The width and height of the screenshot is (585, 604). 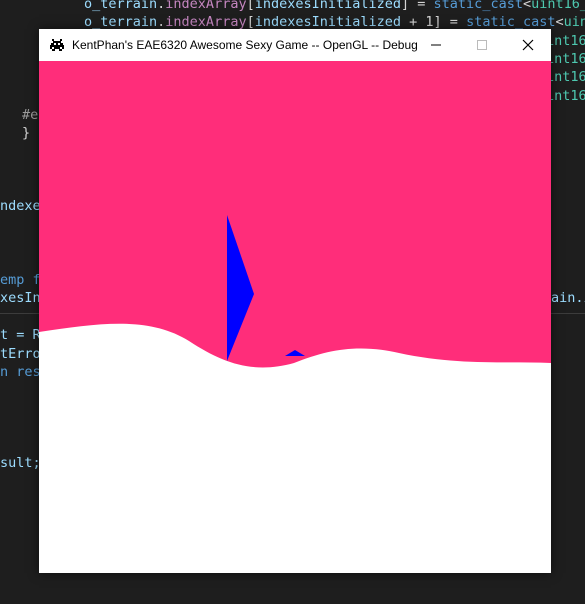 I want to click on code-token: #e, so click(x=30, y=115).